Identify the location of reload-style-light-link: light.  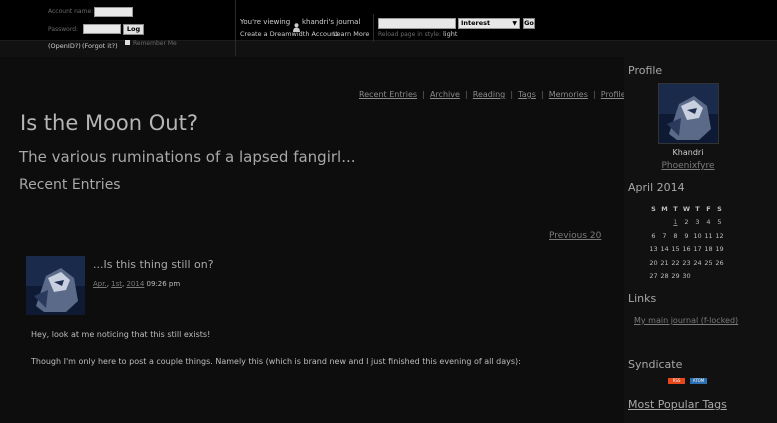
(450, 34).